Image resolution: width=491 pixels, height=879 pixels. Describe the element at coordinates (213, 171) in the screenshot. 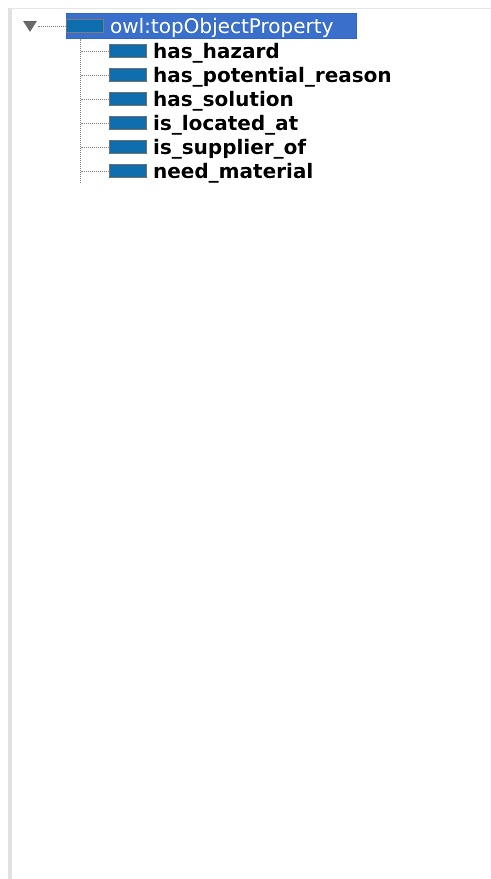

I see `tree-item: need_material` at that location.